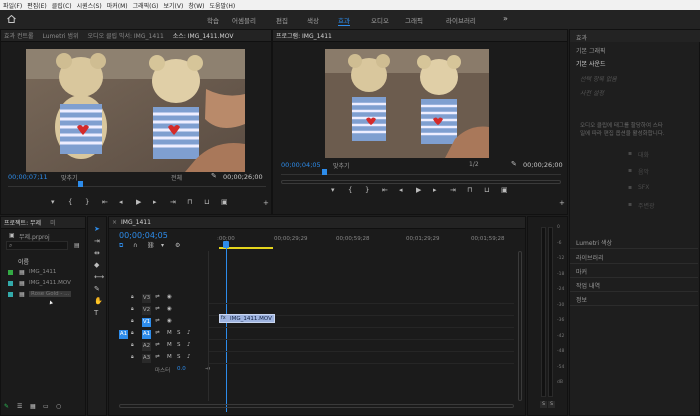 The width and height of the screenshot is (700, 416). What do you see at coordinates (105, 202) in the screenshot?
I see `source-go-to-in-icon: ⇤` at bounding box center [105, 202].